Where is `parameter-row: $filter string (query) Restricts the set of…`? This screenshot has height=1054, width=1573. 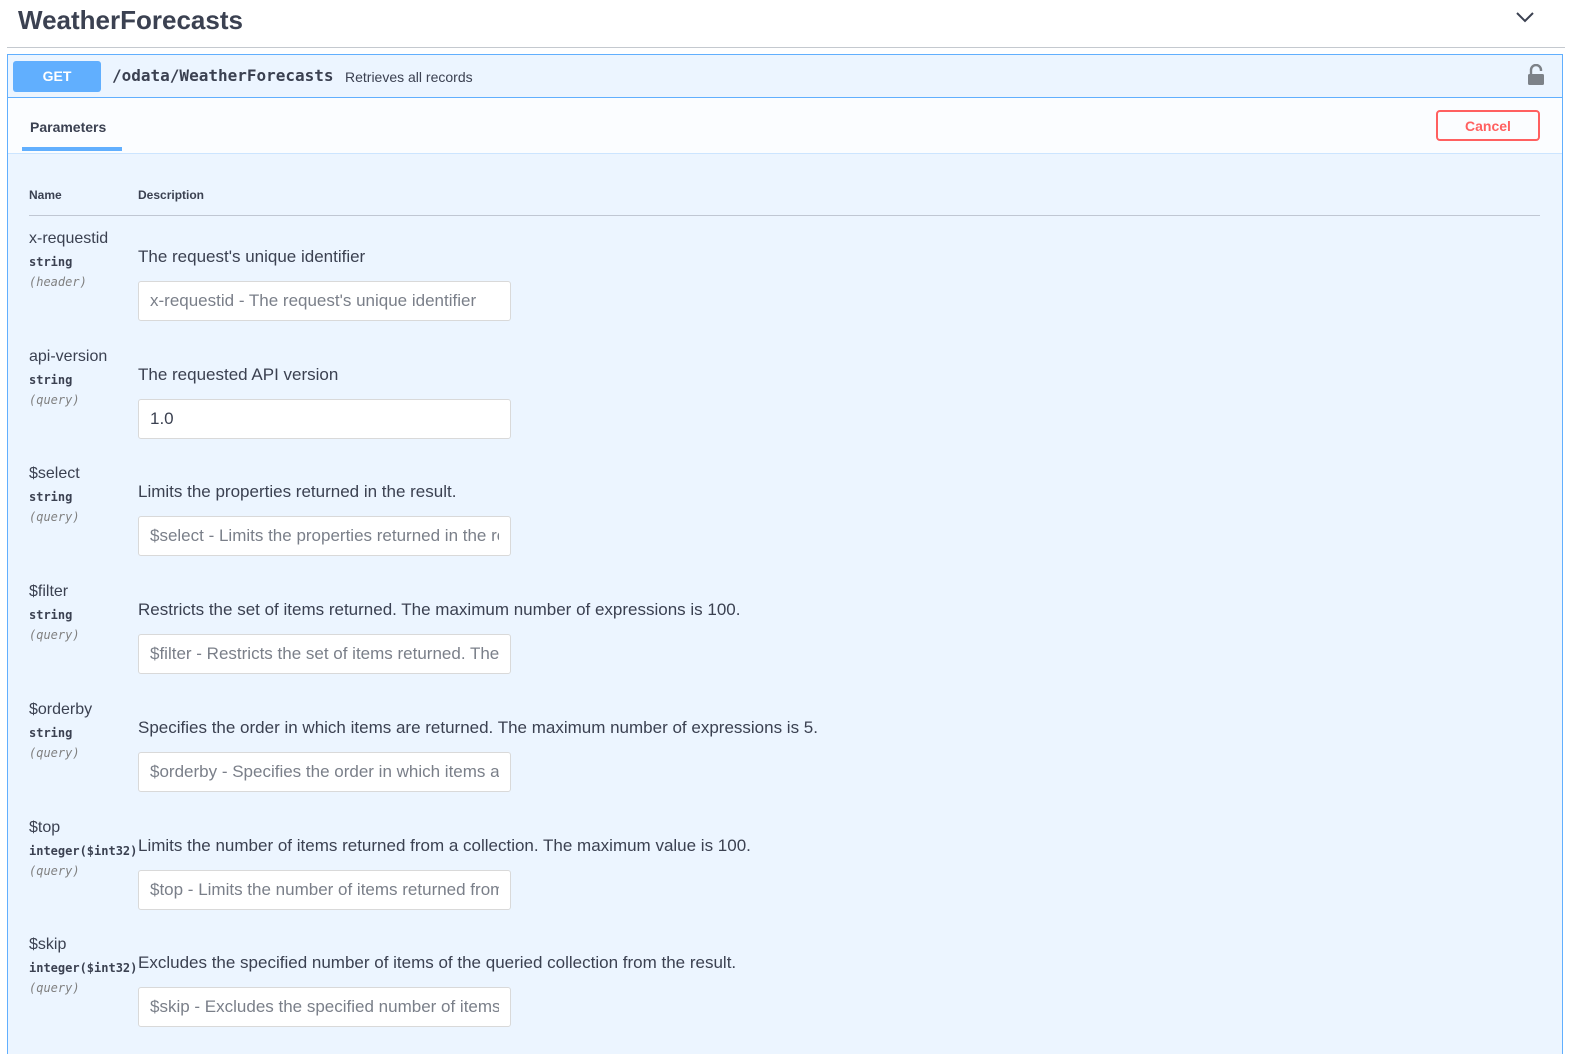
parameter-row: $filter string (query) Restricts the set of… is located at coordinates (785, 641).